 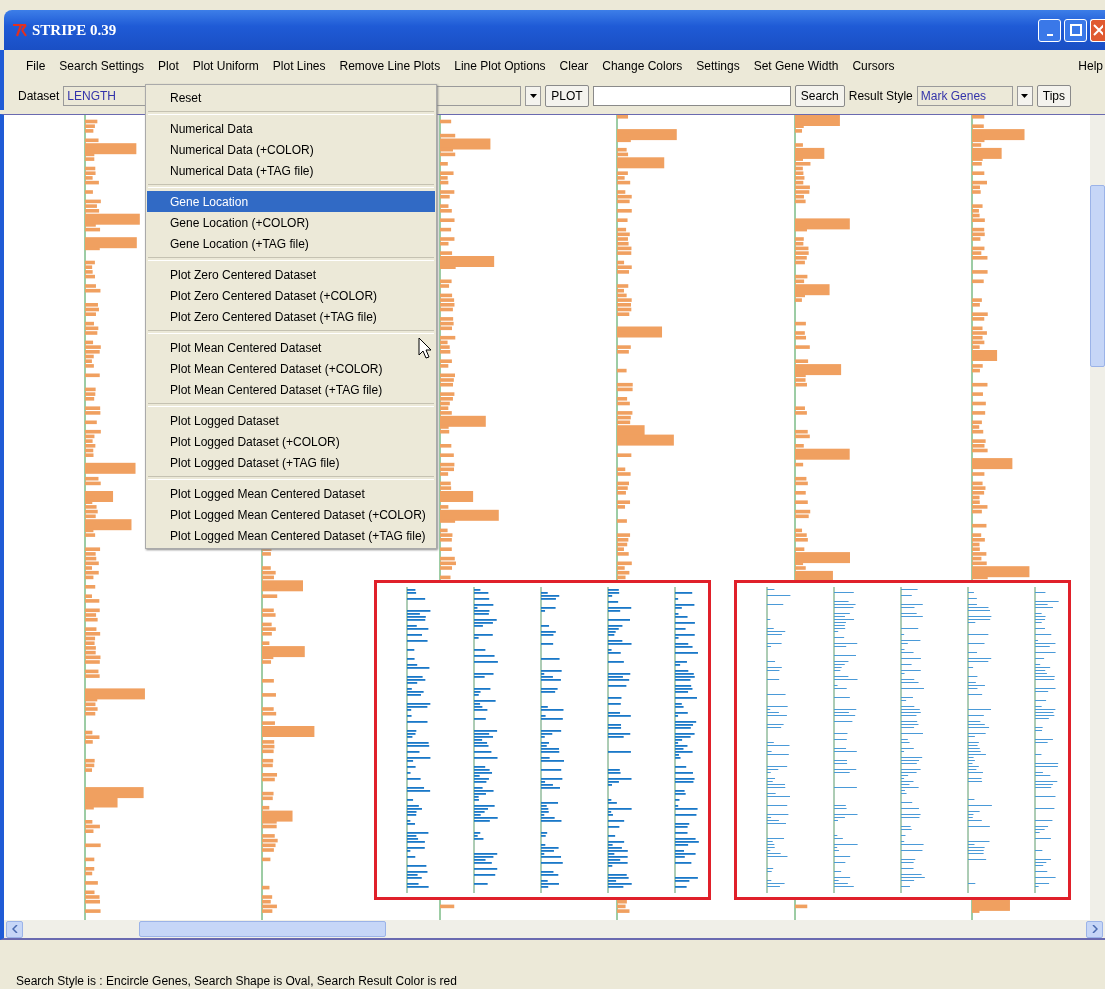 I want to click on menu-item: Search Settings, so click(x=102, y=66).